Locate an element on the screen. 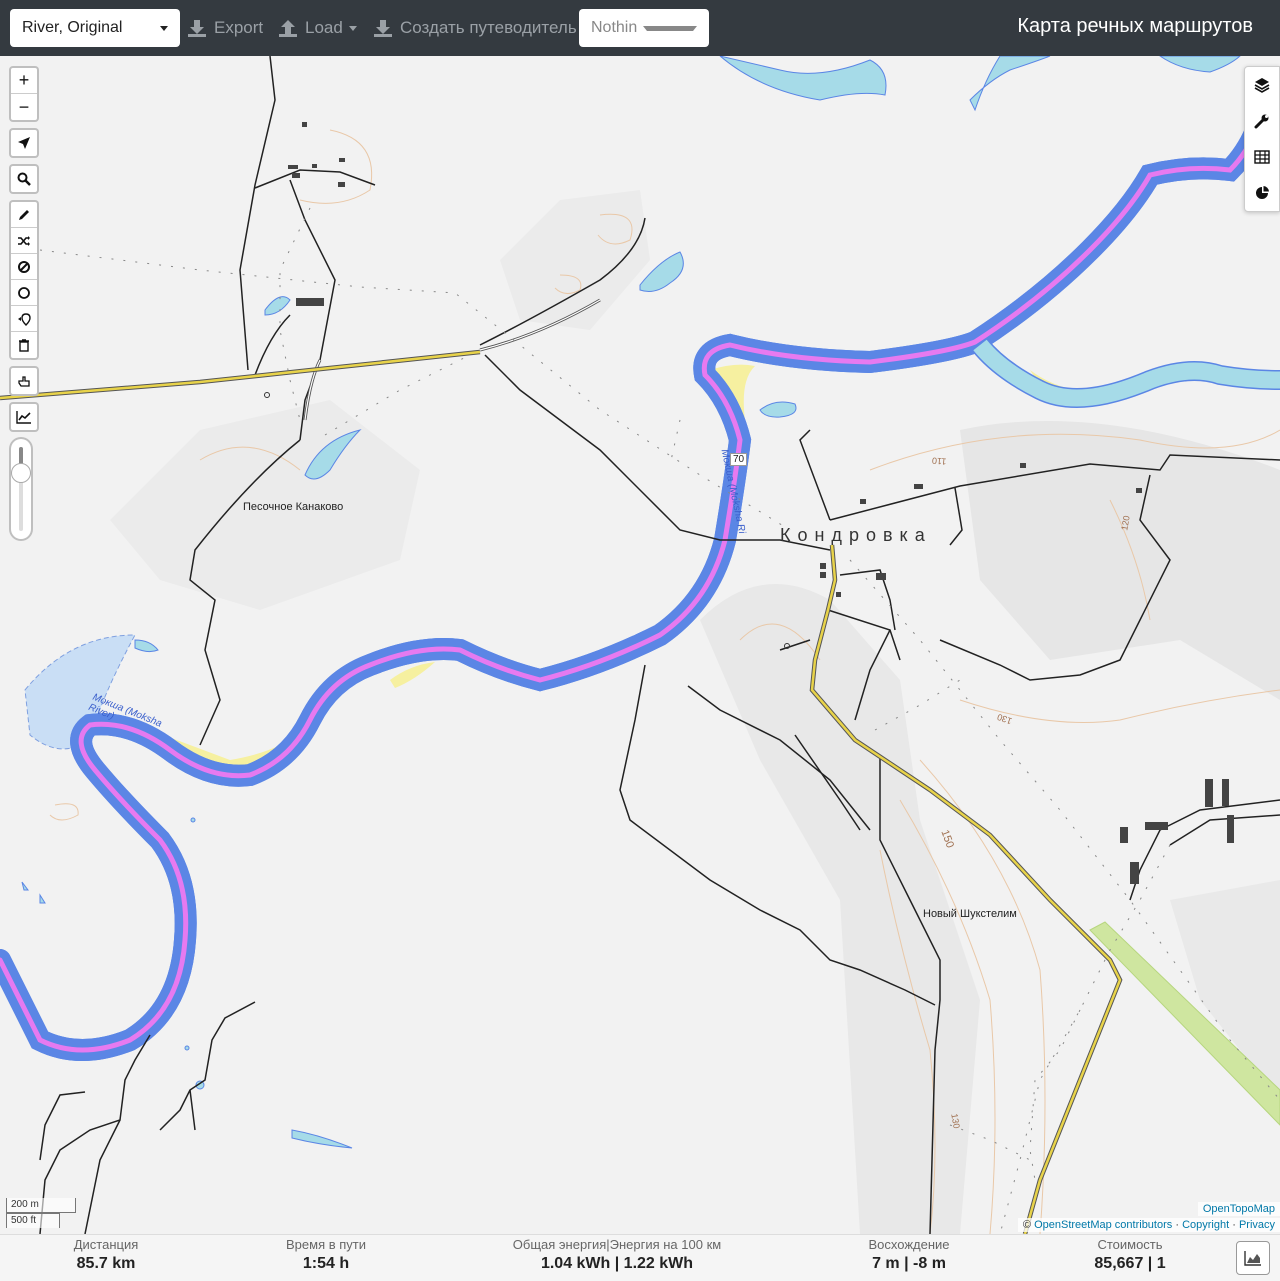  village-label-kondrovka: Кондровка is located at coordinates (856, 535).